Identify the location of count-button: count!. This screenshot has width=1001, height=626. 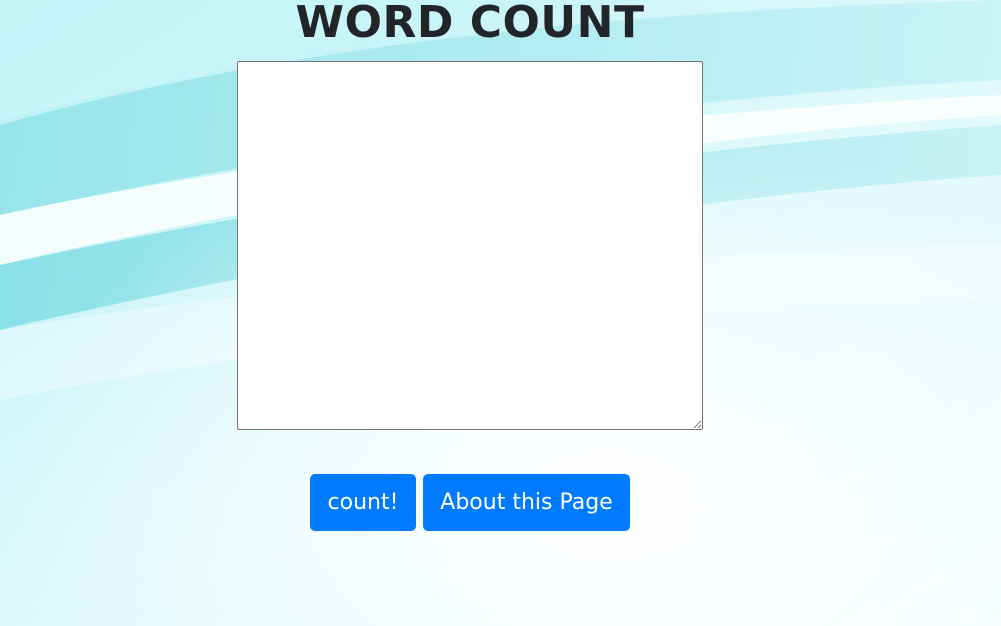
(363, 502).